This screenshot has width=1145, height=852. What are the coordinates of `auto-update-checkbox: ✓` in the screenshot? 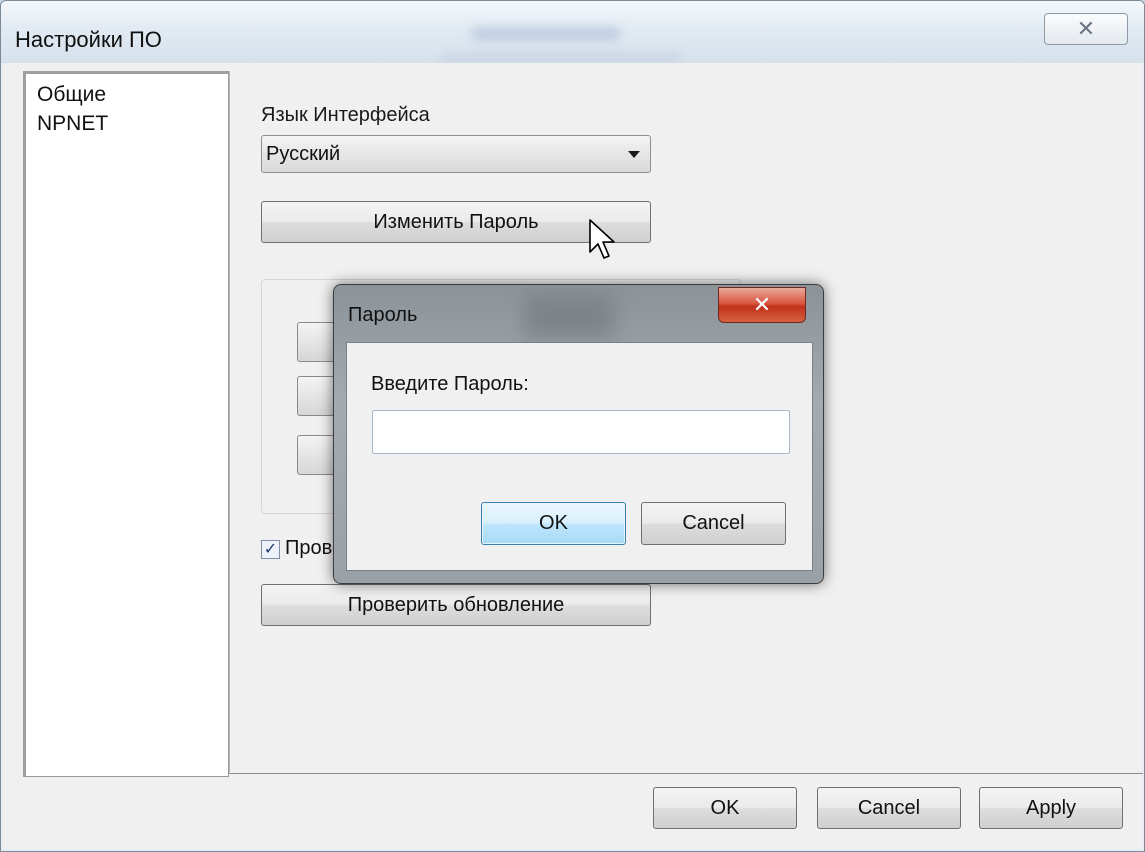 It's located at (270, 549).